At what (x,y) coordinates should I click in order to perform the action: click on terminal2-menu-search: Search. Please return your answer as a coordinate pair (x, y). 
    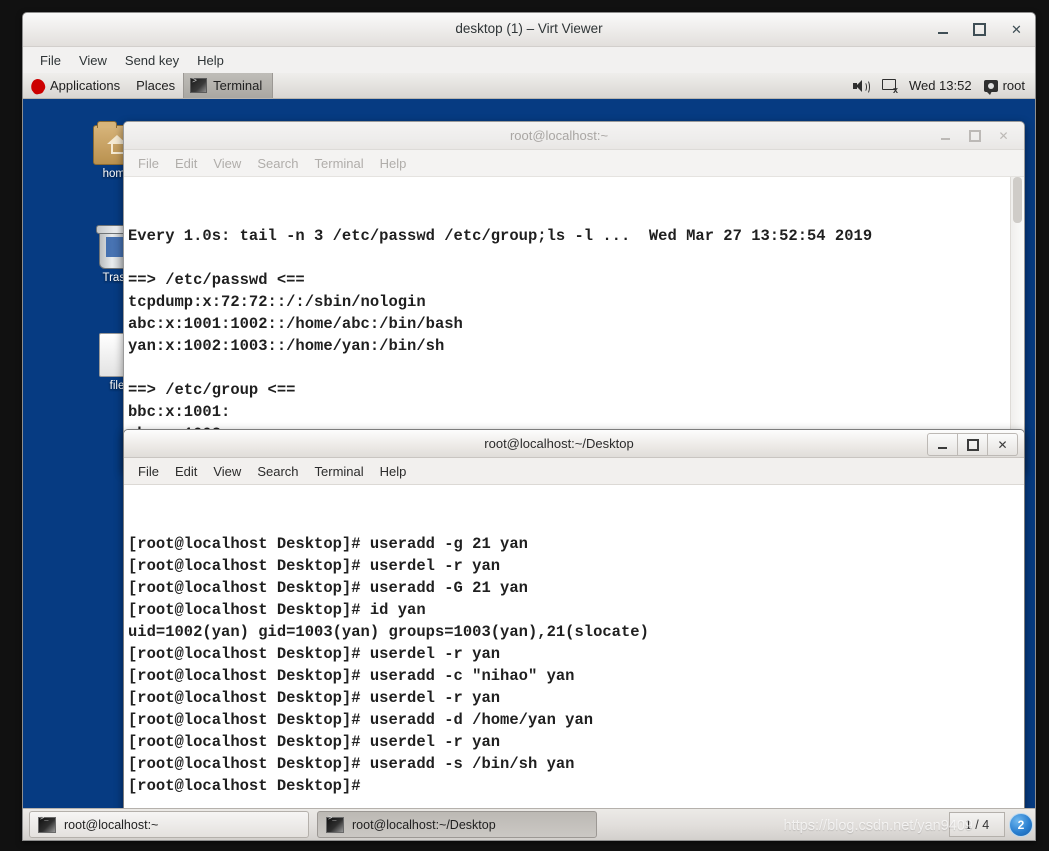
    Looking at the image, I should click on (277, 471).